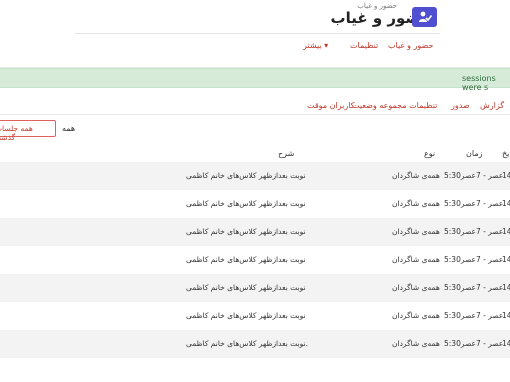 This screenshot has height=382, width=510. Describe the element at coordinates (364, 45) in the screenshot. I see `nav-item-settings: تنظیمات` at that location.